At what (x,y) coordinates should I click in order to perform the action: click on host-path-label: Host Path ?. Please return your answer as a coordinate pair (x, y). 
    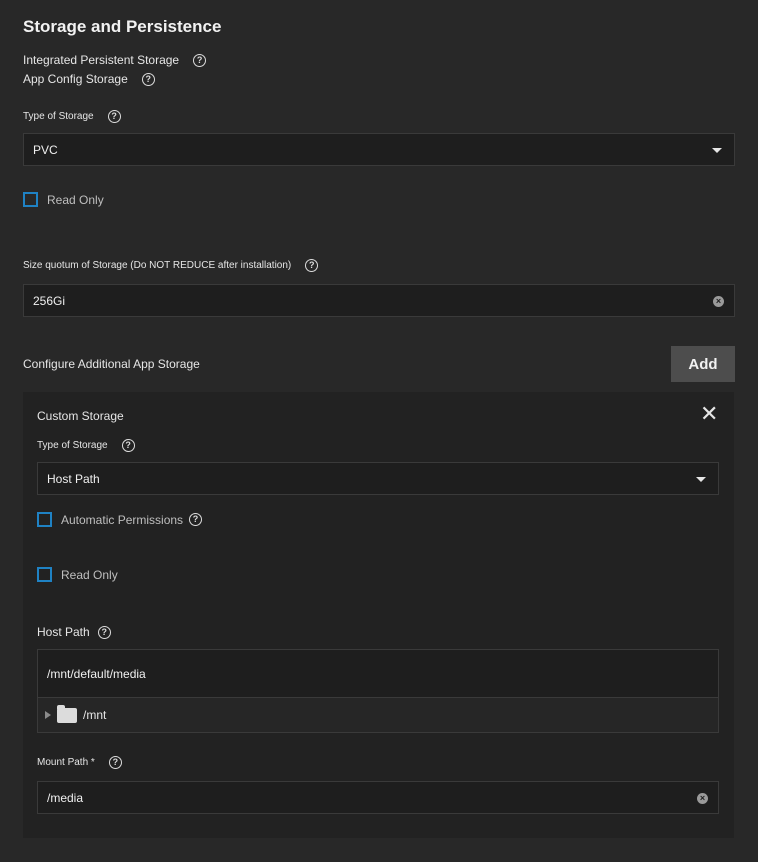
    Looking at the image, I should click on (74, 632).